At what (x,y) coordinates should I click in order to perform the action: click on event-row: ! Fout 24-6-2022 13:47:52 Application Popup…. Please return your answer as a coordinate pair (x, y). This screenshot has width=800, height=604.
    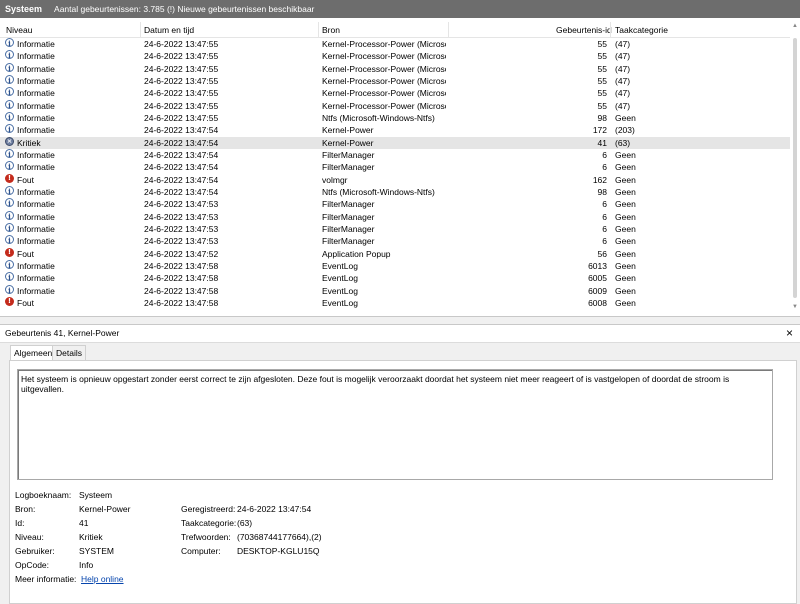
    Looking at the image, I should click on (395, 253).